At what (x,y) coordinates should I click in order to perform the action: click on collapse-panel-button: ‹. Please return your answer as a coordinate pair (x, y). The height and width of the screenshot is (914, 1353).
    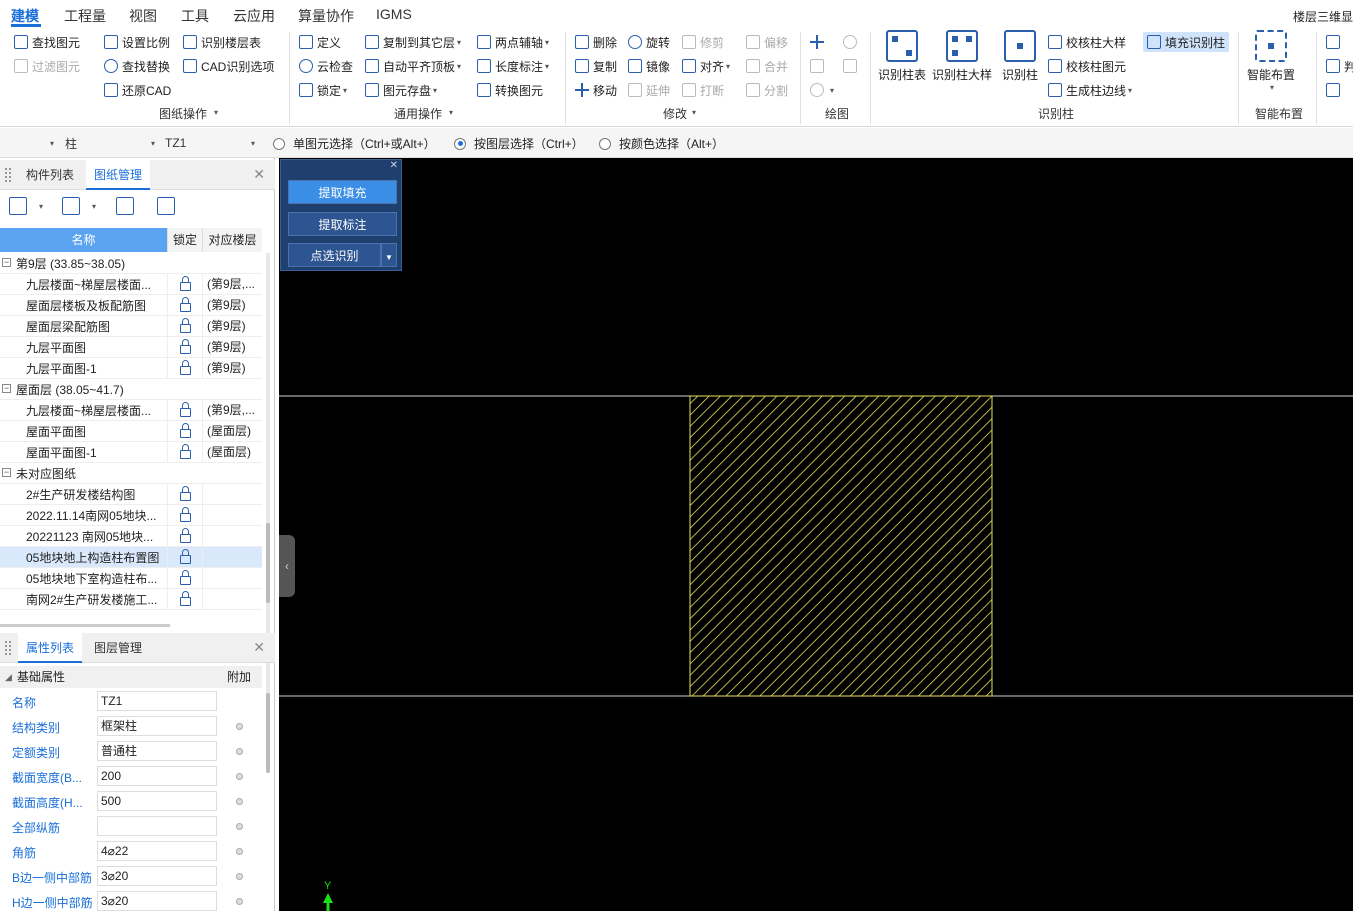
    Looking at the image, I should click on (287, 566).